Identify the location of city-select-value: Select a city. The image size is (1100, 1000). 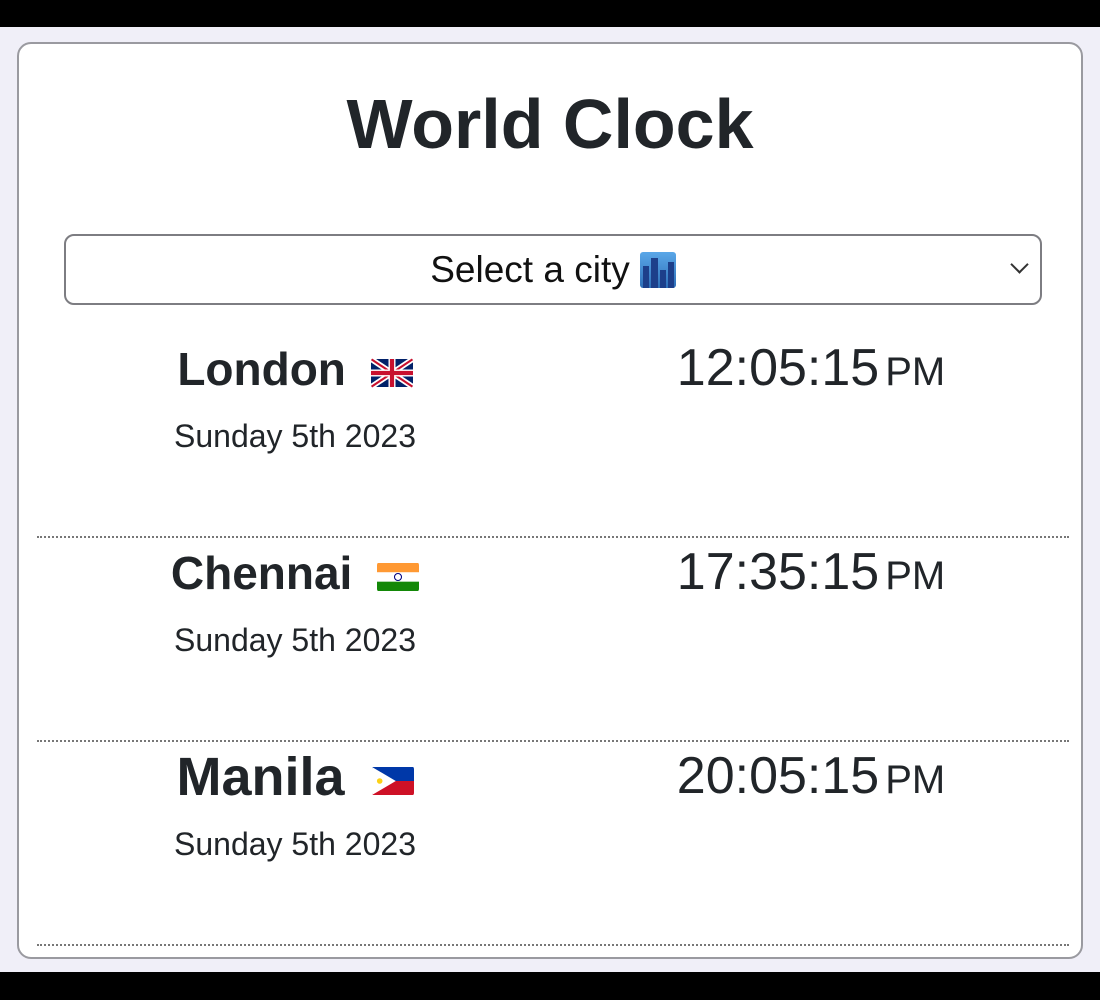
(553, 269).